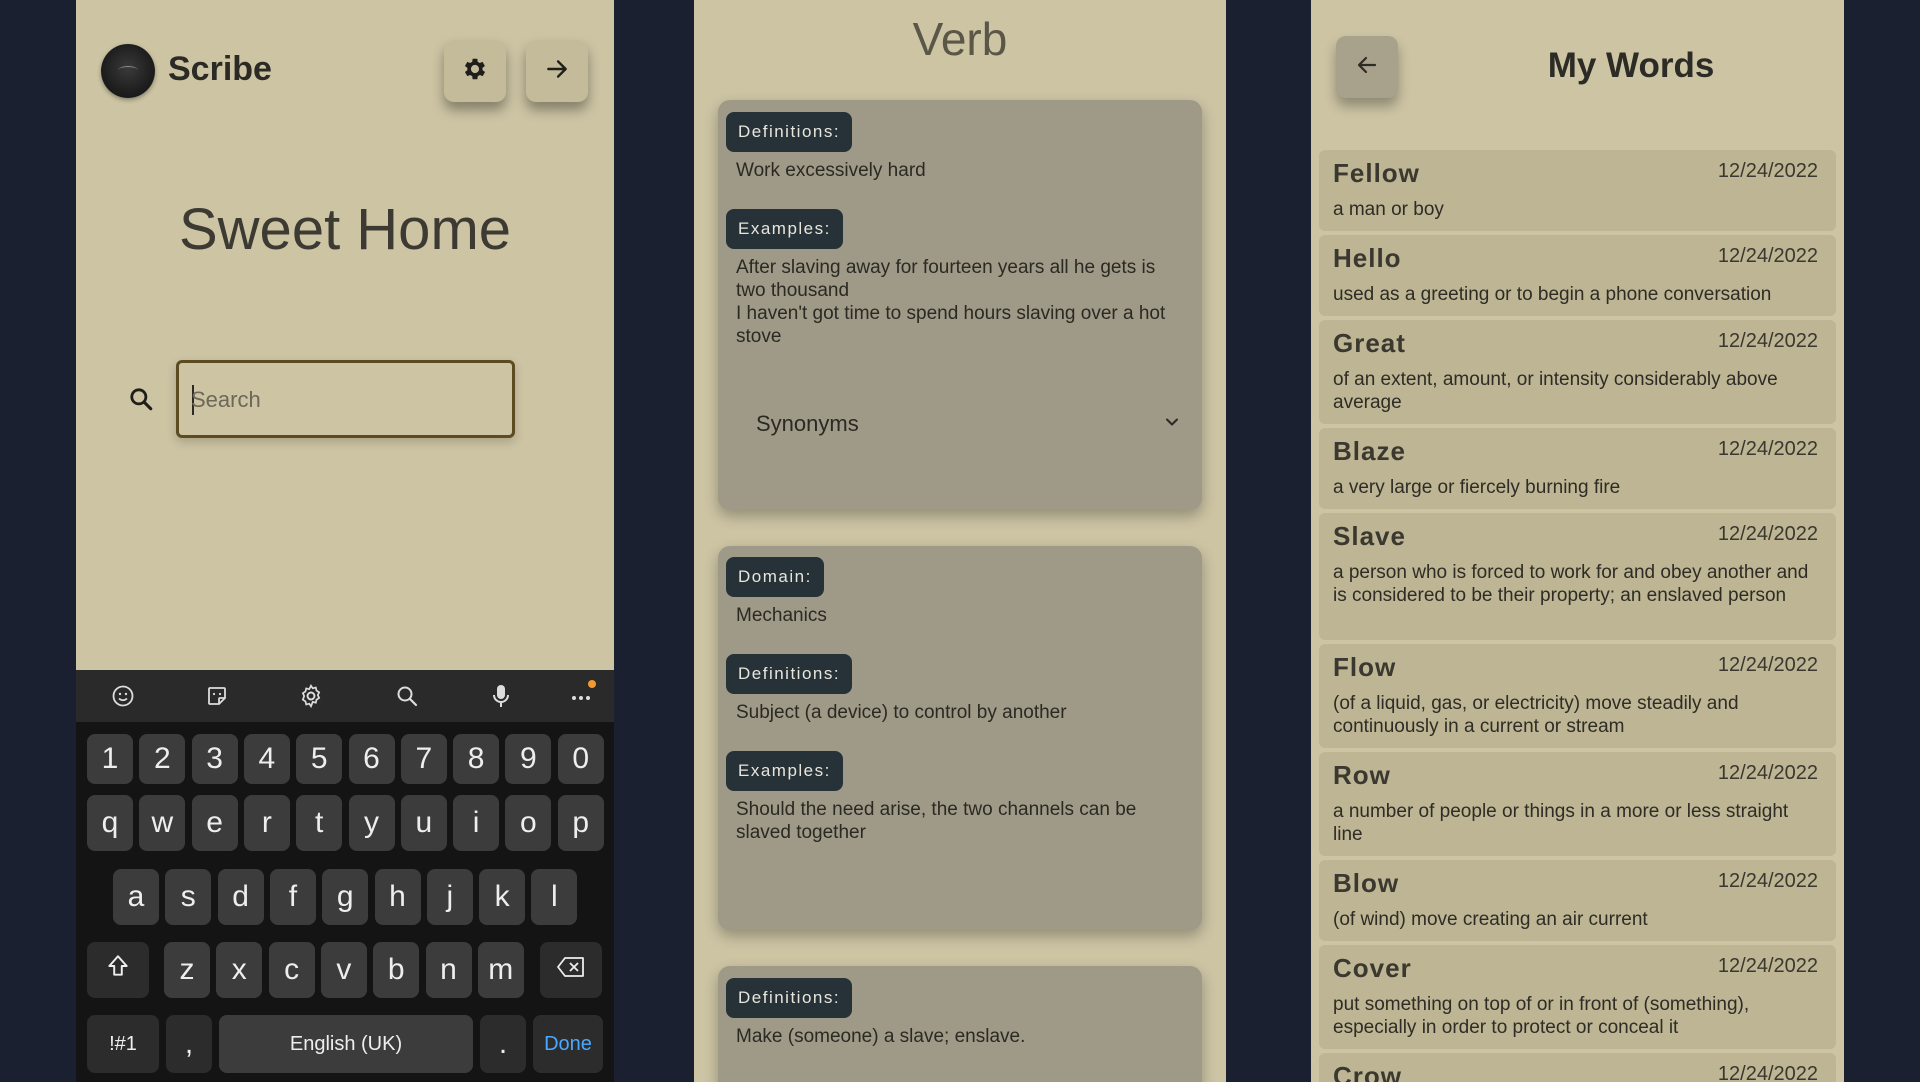  Describe the element at coordinates (136, 897) in the screenshot. I see `key-a: a` at that location.